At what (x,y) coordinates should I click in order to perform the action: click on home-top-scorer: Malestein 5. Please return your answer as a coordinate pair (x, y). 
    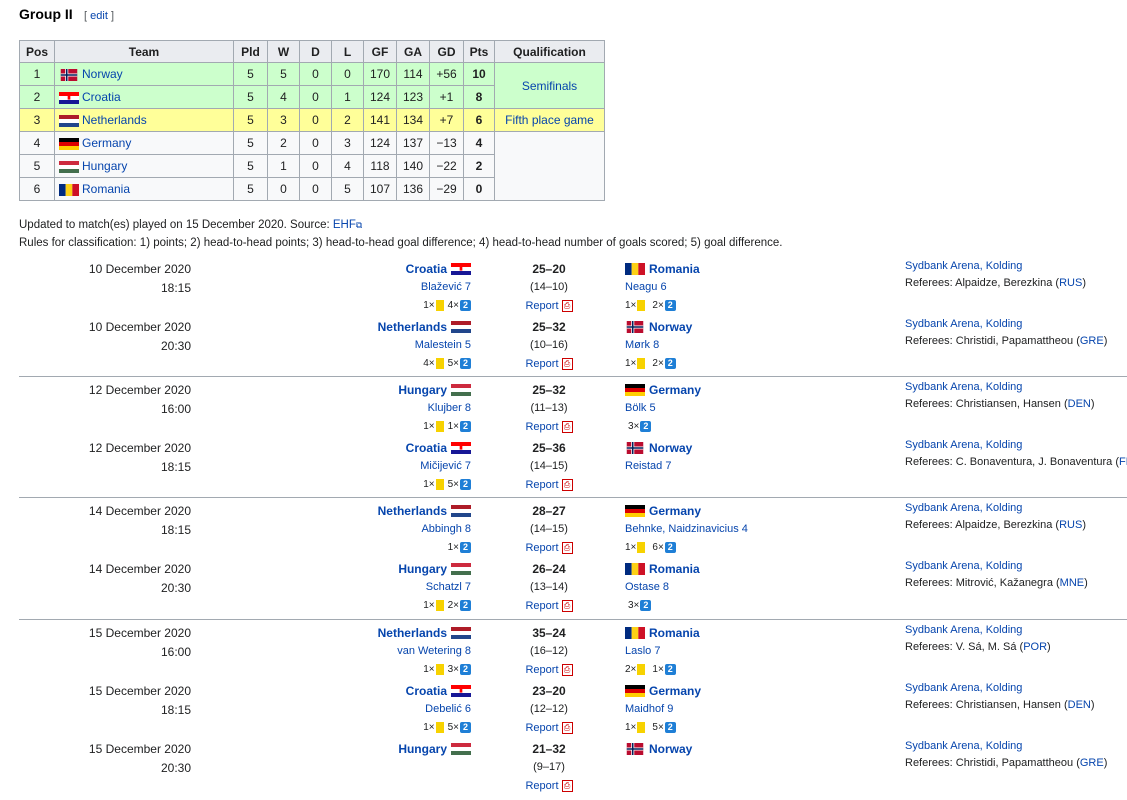
    Looking at the image, I should click on (443, 345).